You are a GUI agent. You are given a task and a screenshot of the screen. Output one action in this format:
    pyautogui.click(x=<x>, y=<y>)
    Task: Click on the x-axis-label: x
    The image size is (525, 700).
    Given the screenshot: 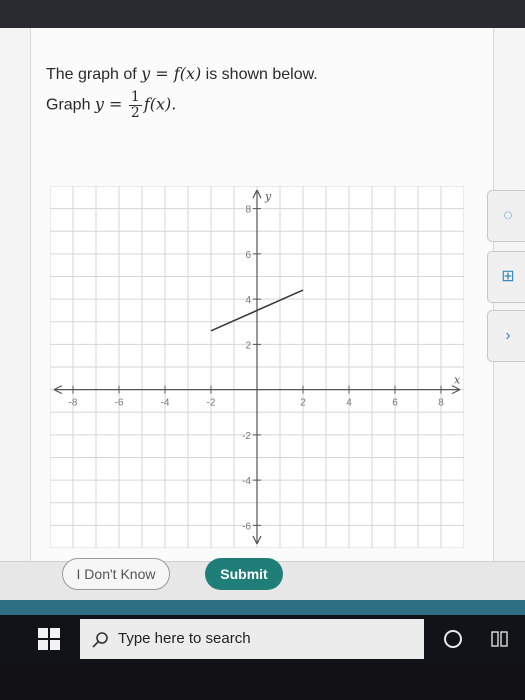 What is the action you would take?
    pyautogui.click(x=457, y=380)
    